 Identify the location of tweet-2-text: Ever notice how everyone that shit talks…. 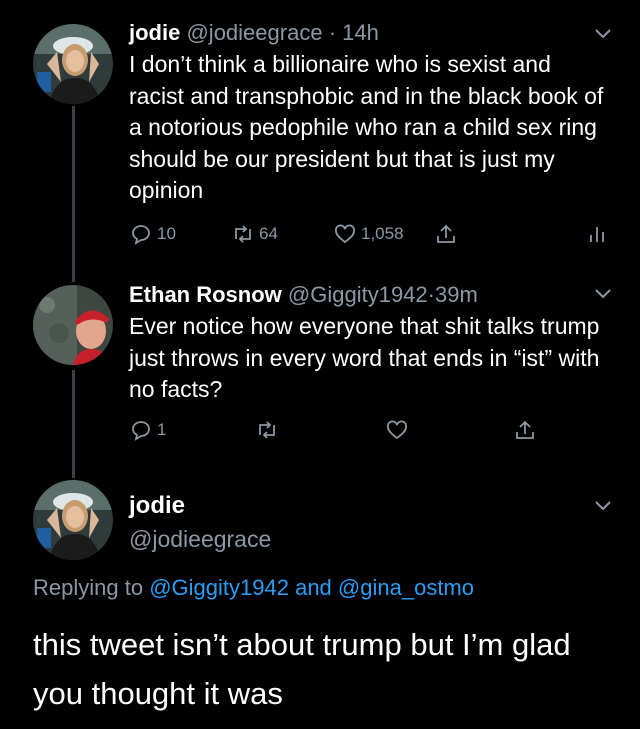
(364, 357).